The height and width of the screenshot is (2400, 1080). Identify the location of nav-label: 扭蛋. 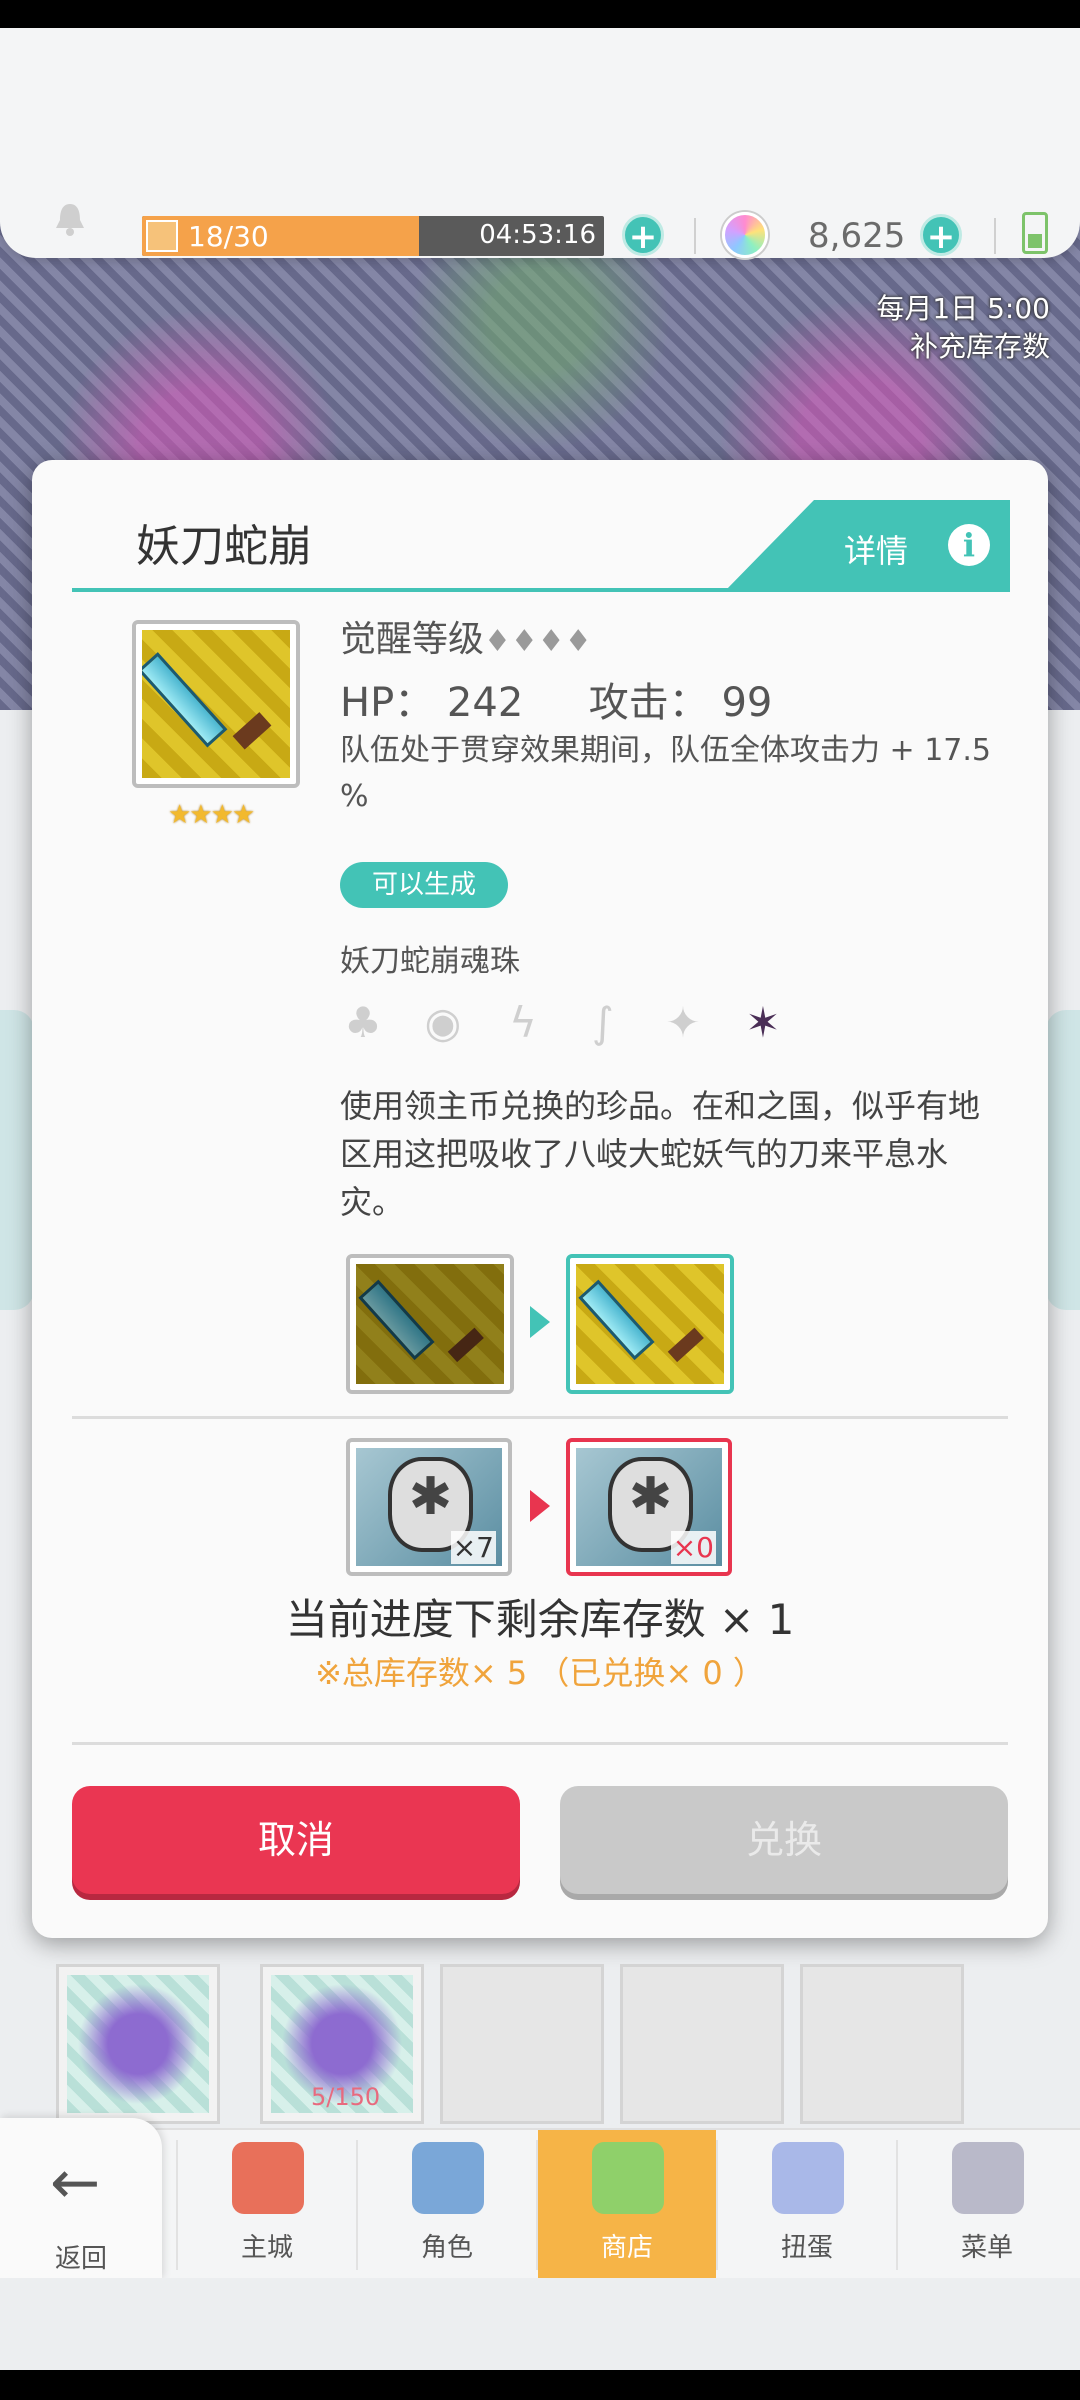
(806, 2248).